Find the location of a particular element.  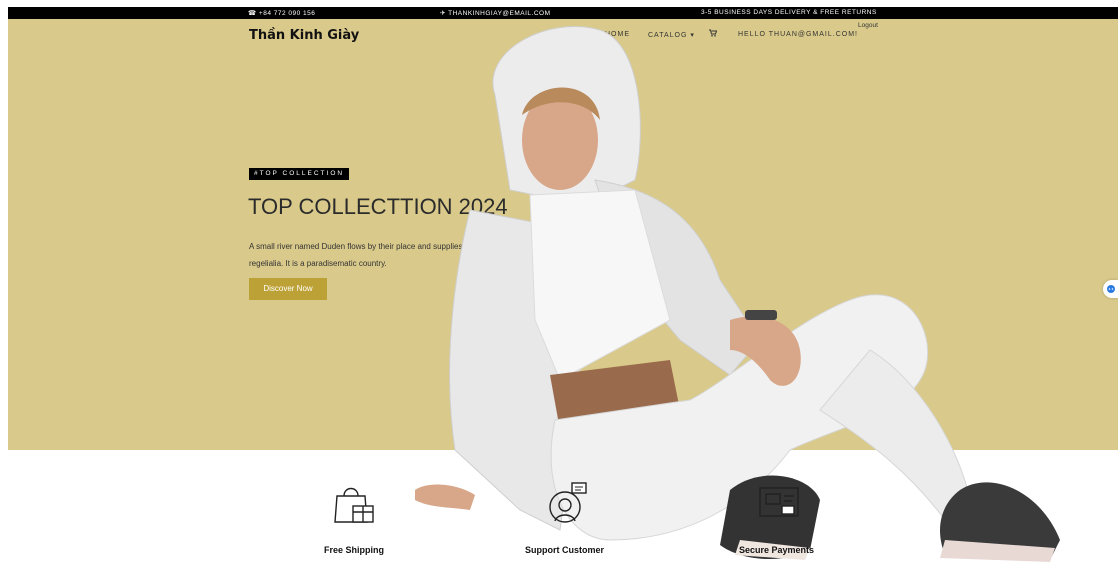

hero-badge: #TOP COLLECTION is located at coordinates (299, 174).